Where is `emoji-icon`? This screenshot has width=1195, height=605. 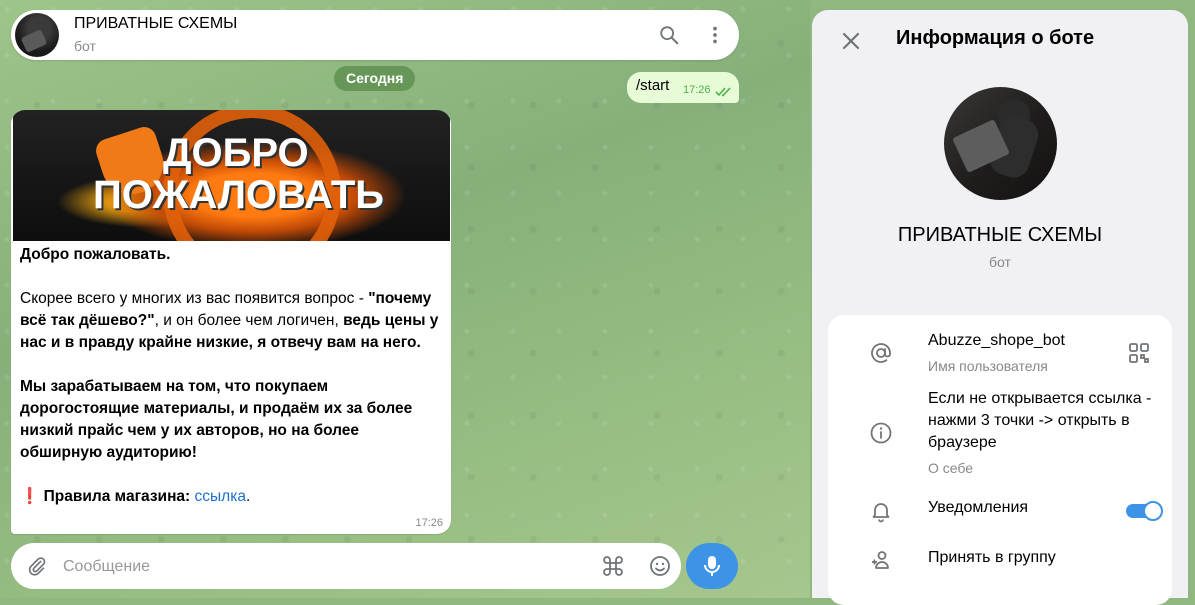
emoji-icon is located at coordinates (660, 566).